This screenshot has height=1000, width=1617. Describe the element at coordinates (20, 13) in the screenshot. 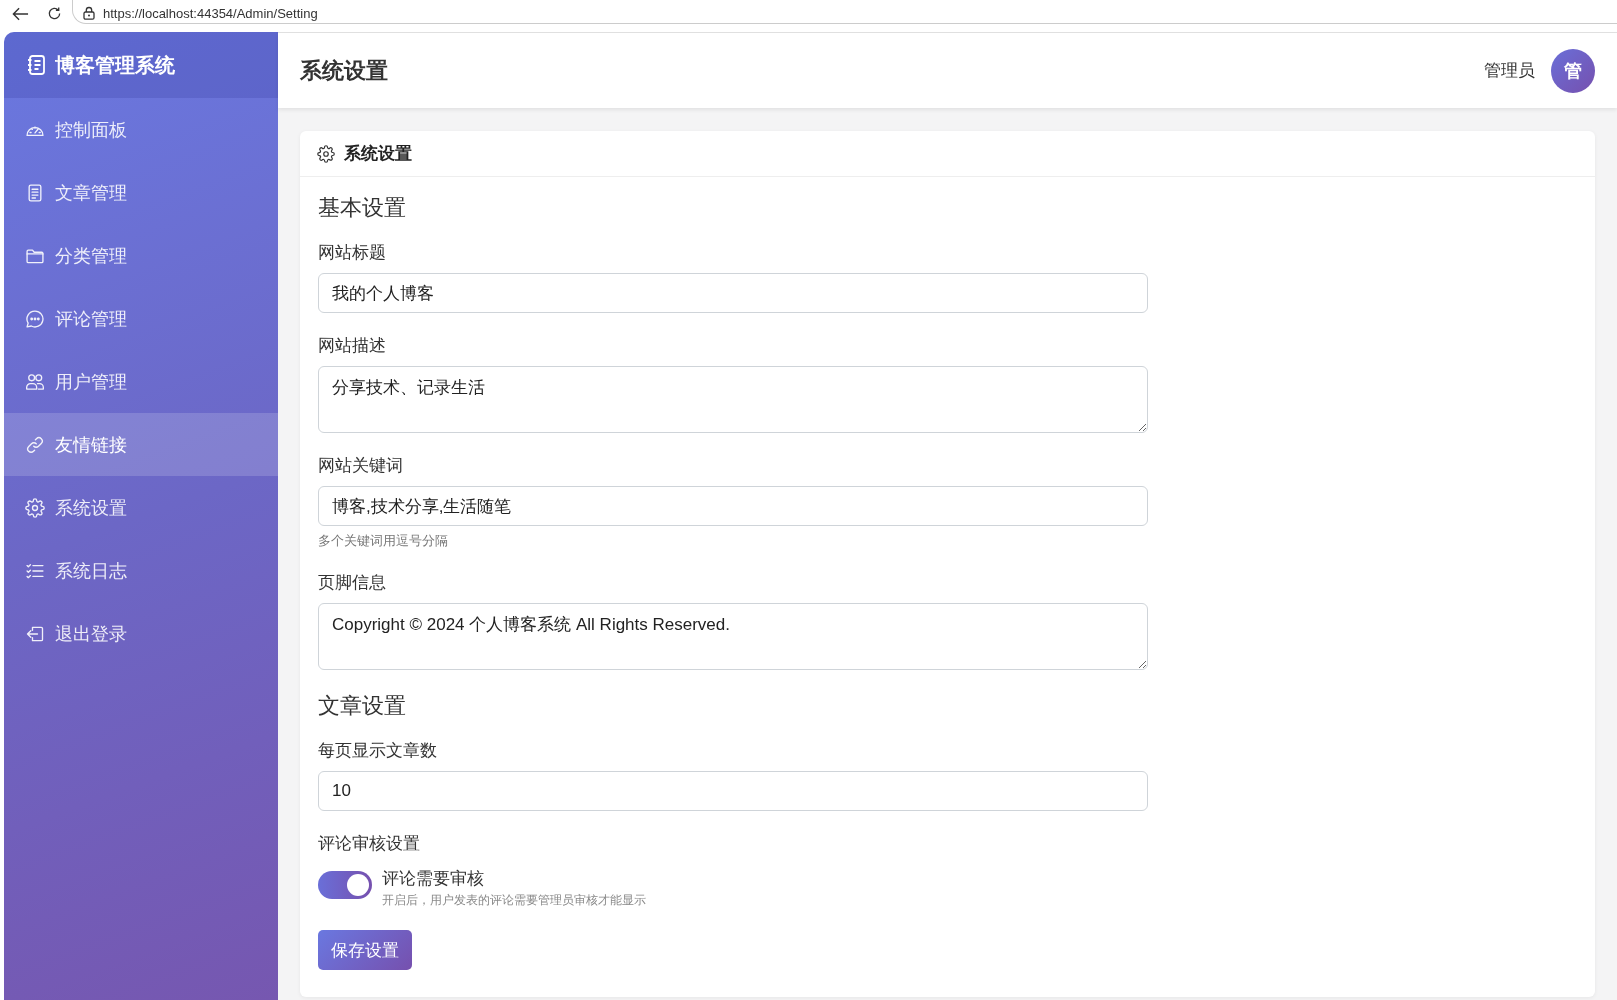

I see `back-icon` at that location.